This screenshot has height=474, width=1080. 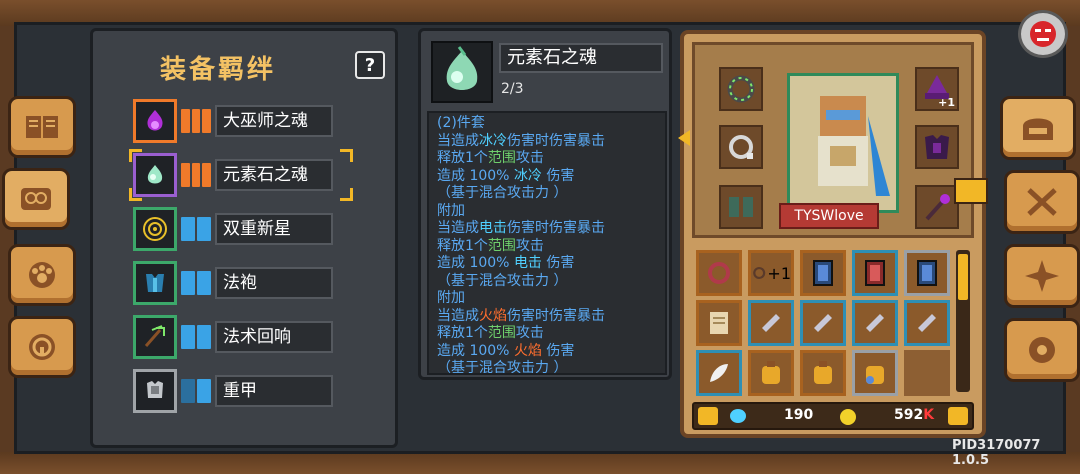 What do you see at coordinates (527, 263) in the screenshot?
I see `keyword-ice: 电击` at bounding box center [527, 263].